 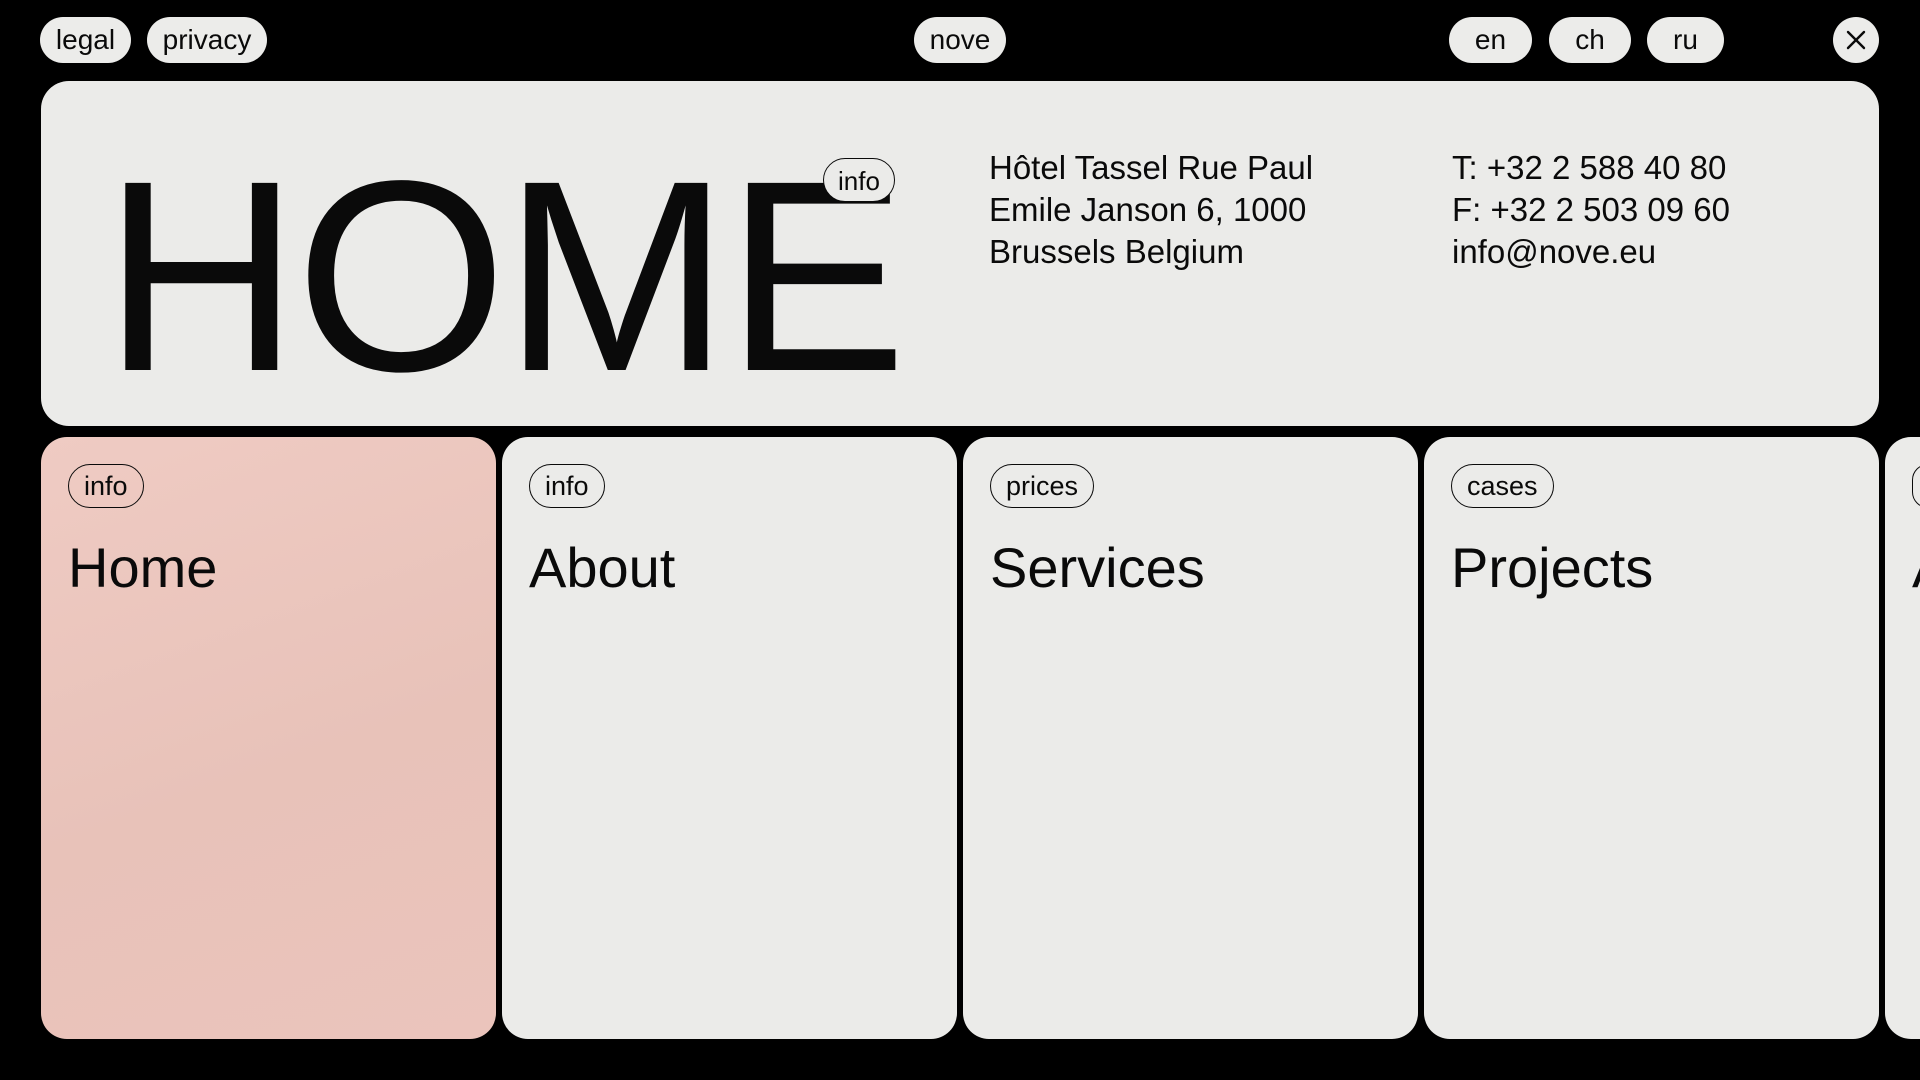 What do you see at coordinates (1916, 486) in the screenshot?
I see `card-tag` at bounding box center [1916, 486].